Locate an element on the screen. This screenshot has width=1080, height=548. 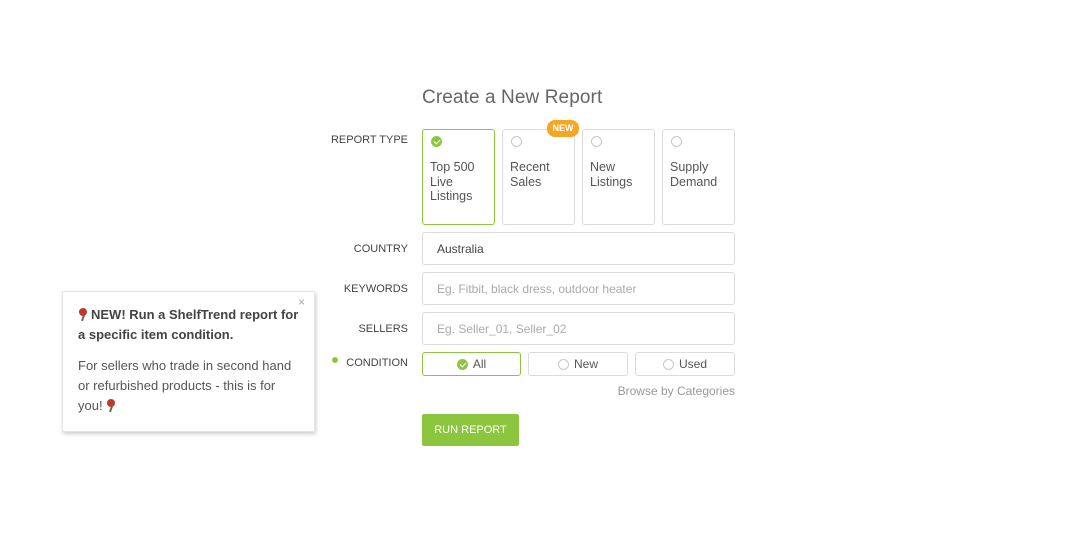
condition-new-button: New is located at coordinates (578, 364).